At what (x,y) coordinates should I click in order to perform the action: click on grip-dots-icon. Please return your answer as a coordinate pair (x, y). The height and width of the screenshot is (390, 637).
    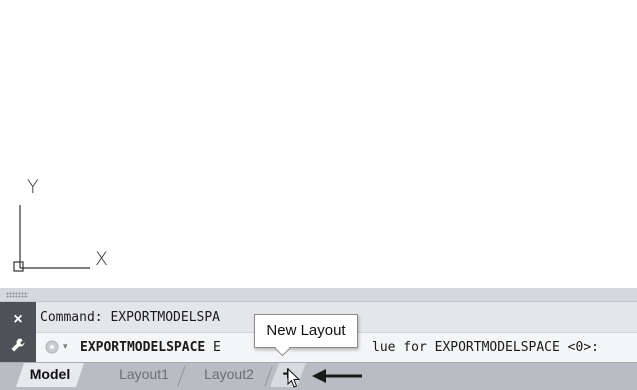
    Looking at the image, I should click on (17, 295).